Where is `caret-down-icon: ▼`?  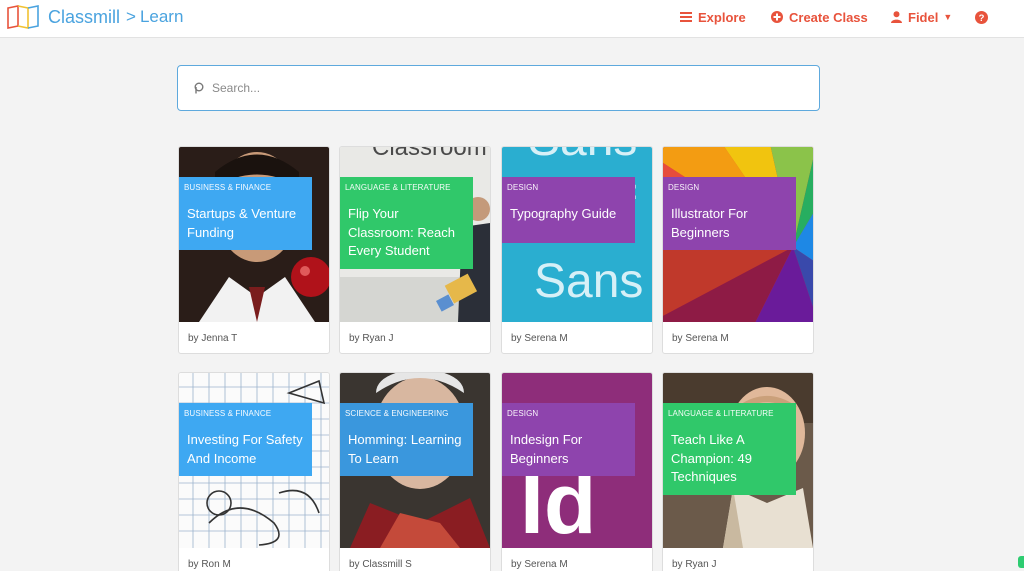 caret-down-icon: ▼ is located at coordinates (948, 17).